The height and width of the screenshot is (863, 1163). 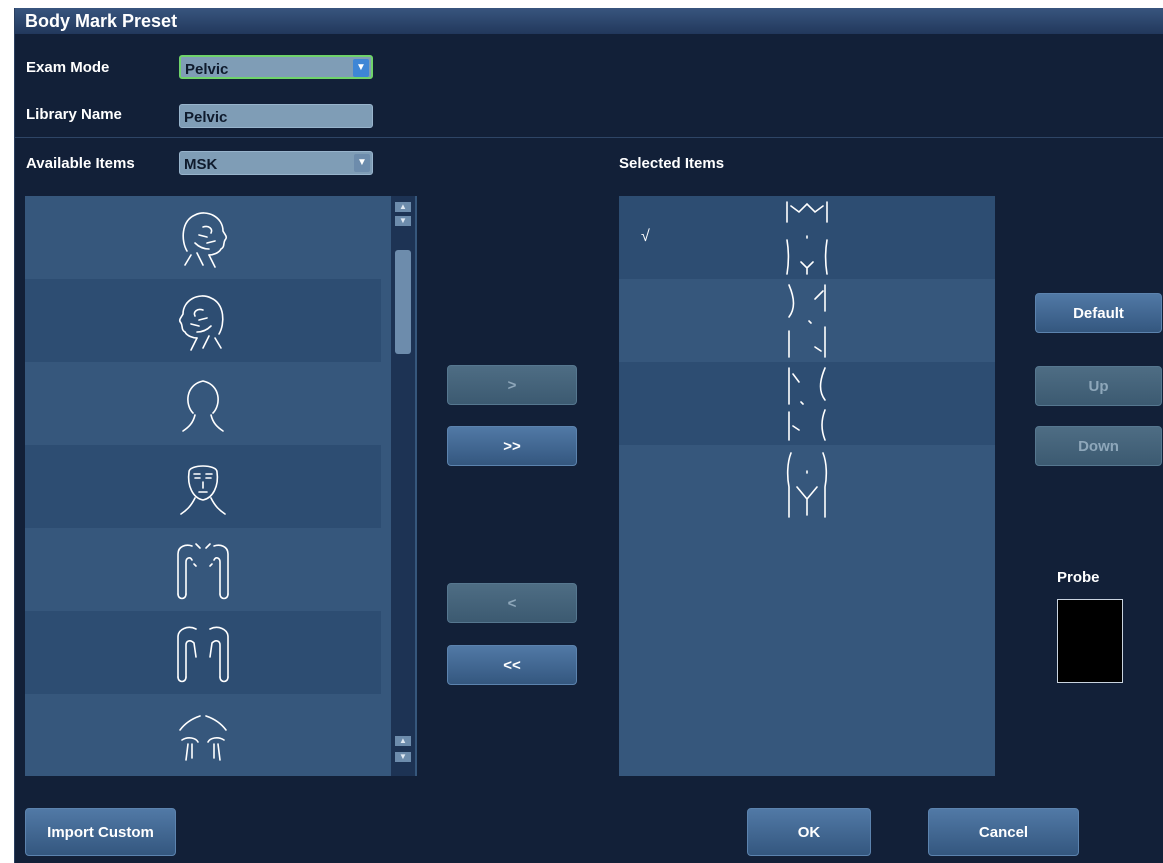 I want to click on chest-shoulders-icon, so click(x=203, y=737).